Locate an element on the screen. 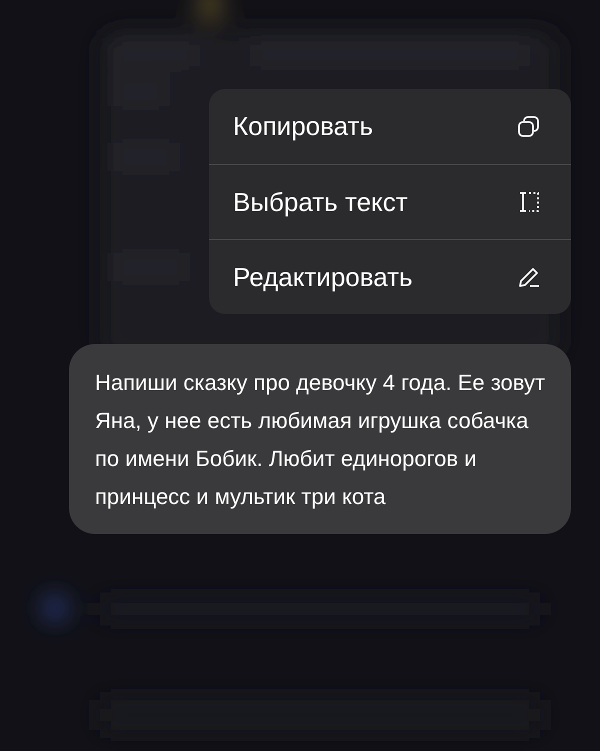 This screenshot has width=600, height=751. menu-item: Копировать is located at coordinates (390, 126).